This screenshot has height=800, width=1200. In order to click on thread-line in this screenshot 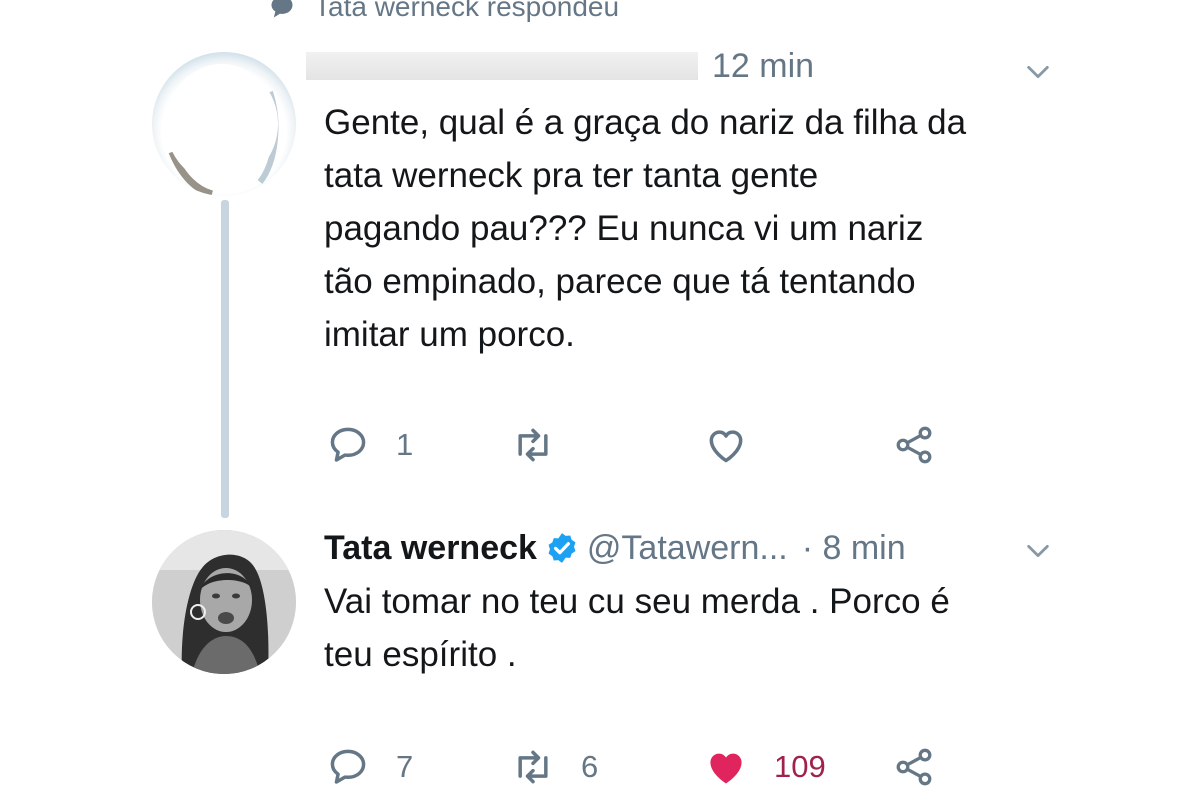, I will do `click(225, 359)`.